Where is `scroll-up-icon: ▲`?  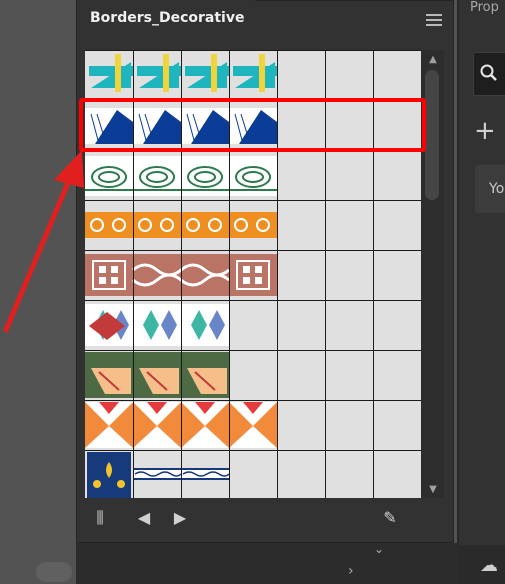
scroll-up-icon: ▲ is located at coordinates (433, 61).